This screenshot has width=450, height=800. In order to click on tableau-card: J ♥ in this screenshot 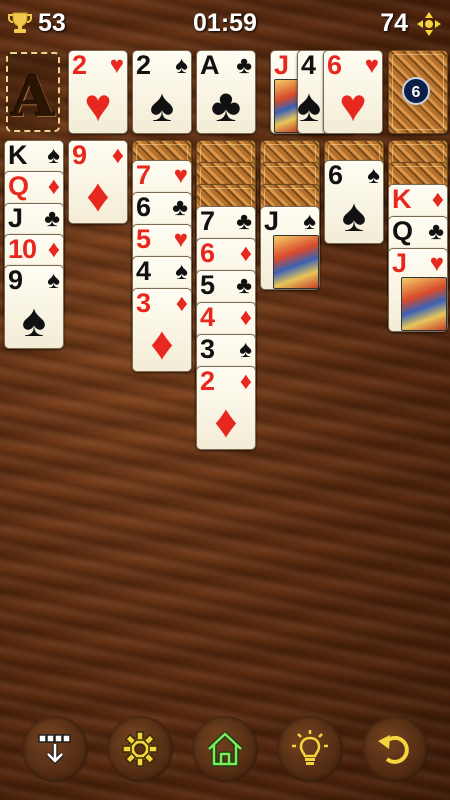, I will do `click(418, 290)`.